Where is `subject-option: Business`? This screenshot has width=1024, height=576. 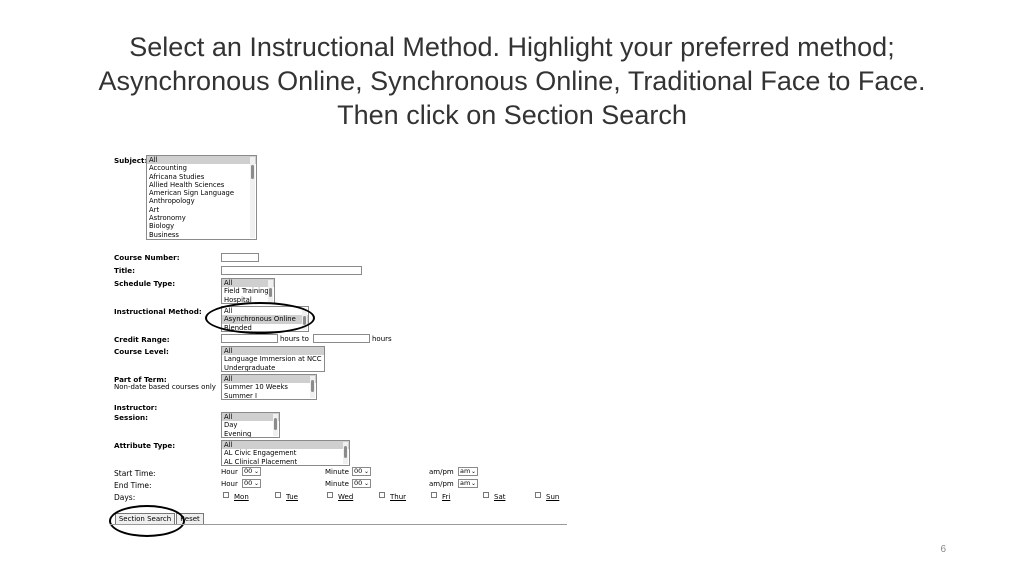
subject-option: Business is located at coordinates (201, 235).